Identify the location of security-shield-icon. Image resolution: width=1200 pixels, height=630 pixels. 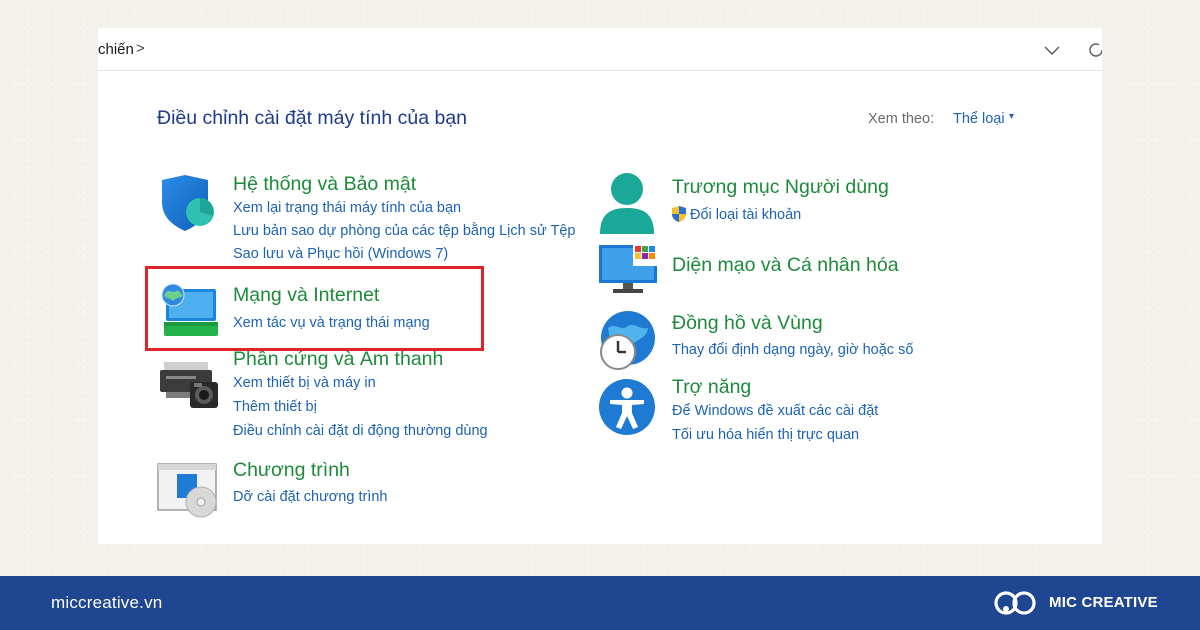
(188, 203).